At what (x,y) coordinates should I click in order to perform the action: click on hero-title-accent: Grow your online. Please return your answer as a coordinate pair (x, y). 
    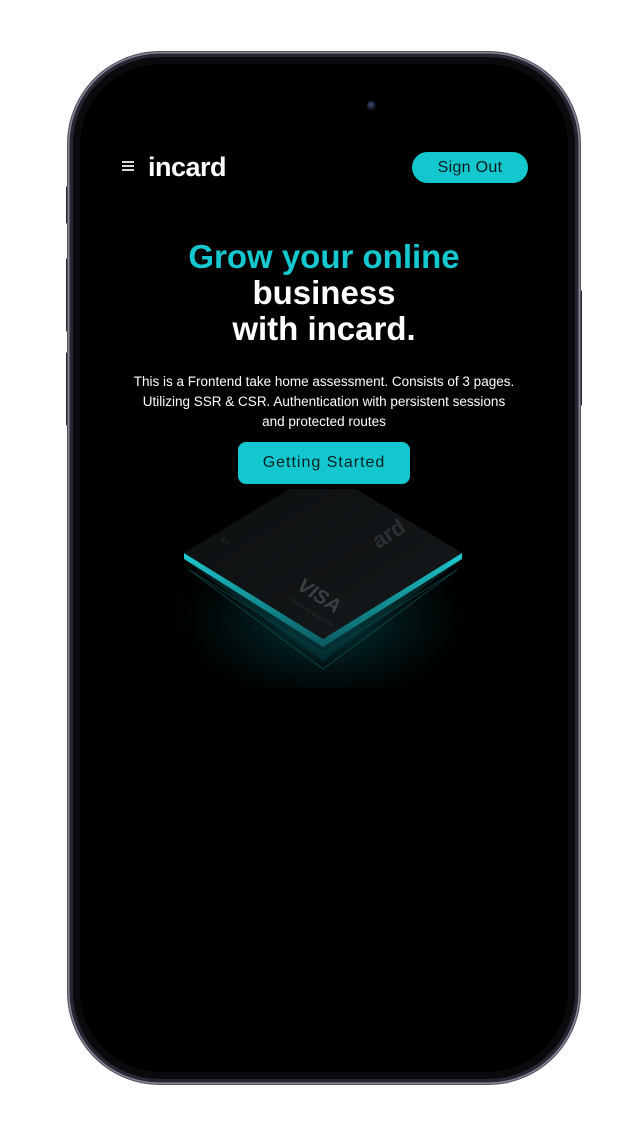
    Looking at the image, I should click on (324, 256).